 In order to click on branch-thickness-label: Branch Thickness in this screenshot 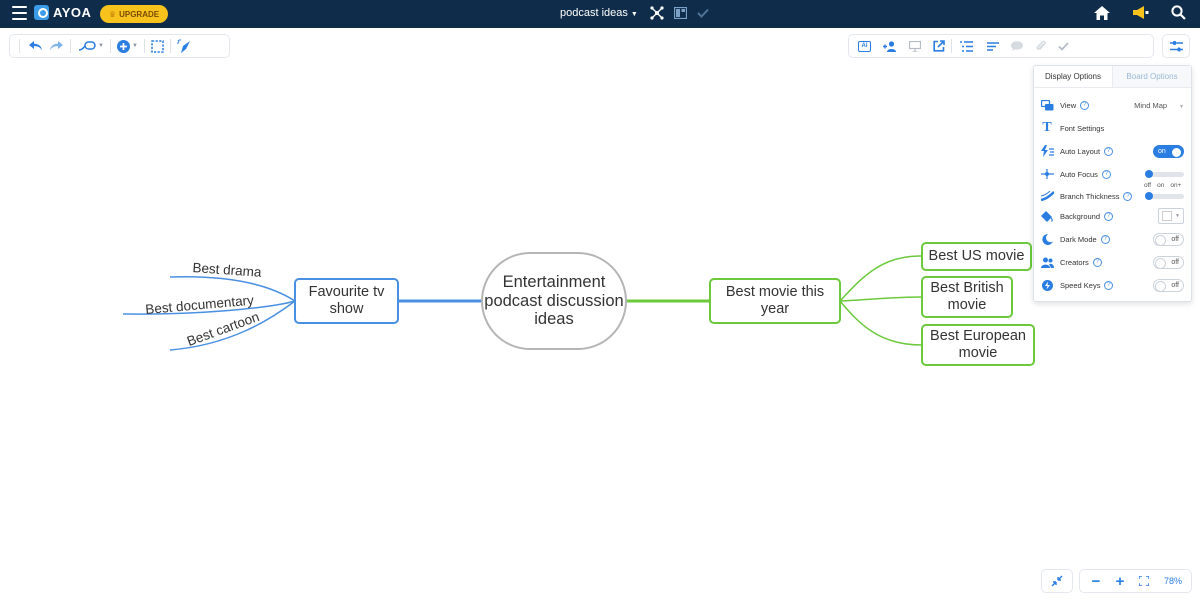, I will do `click(1090, 196)`.